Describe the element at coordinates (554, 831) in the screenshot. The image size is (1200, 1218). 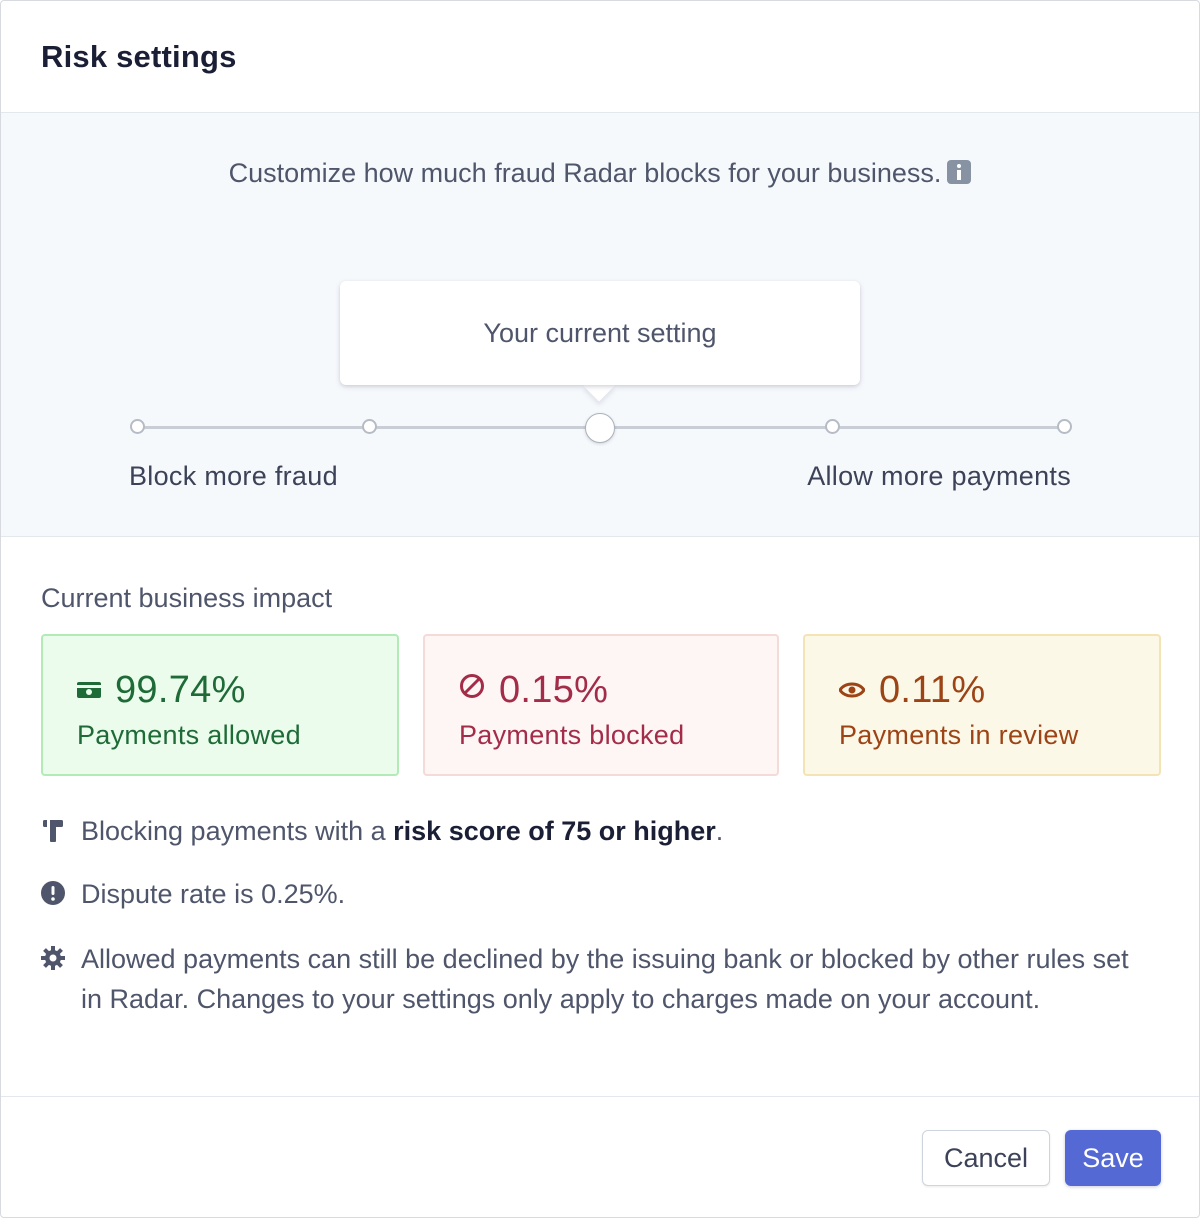
I see `risk-score-threshold: risk score of 75 or higher` at that location.